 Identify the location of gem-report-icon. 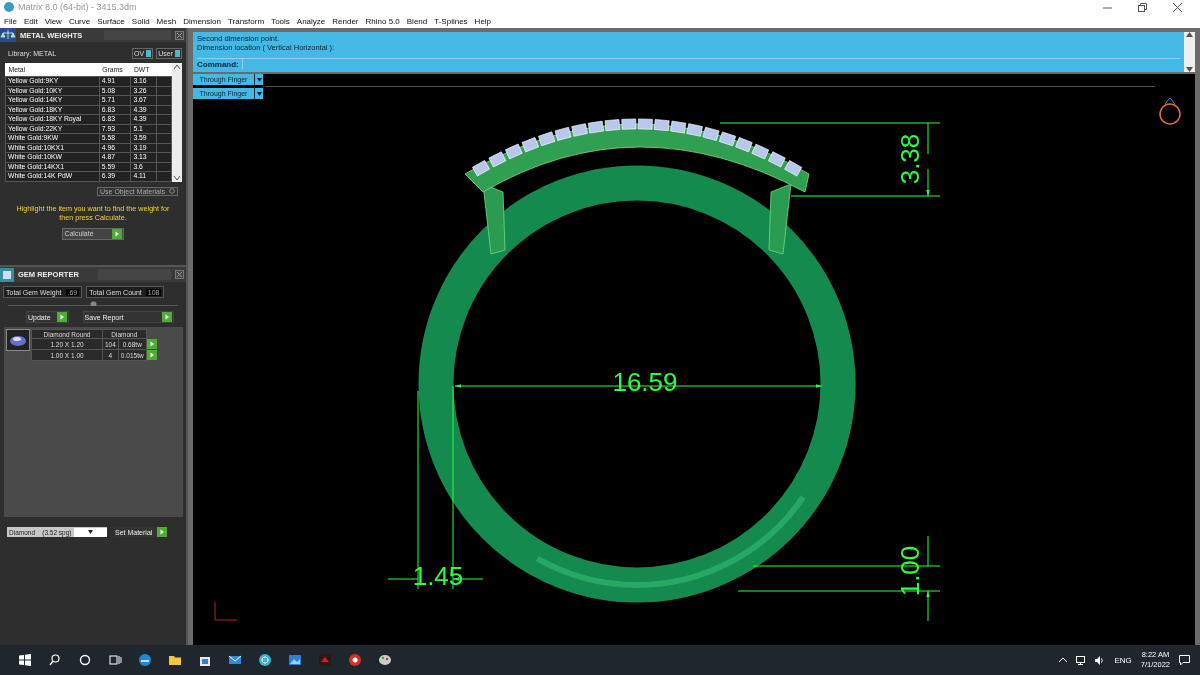
(7, 274).